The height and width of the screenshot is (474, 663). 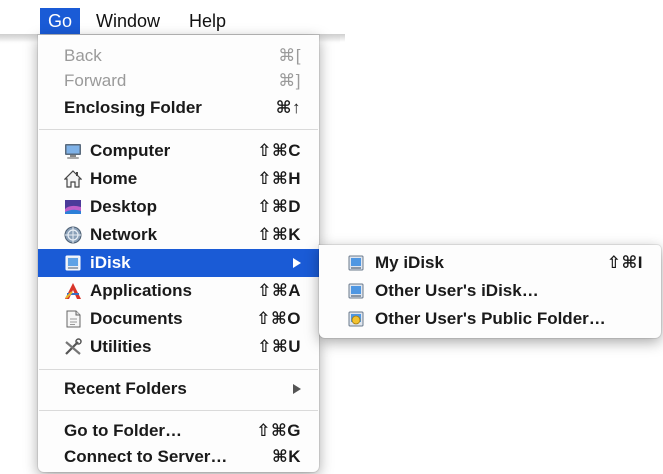 What do you see at coordinates (136, 318) in the screenshot?
I see `menu-item-label: Documents` at bounding box center [136, 318].